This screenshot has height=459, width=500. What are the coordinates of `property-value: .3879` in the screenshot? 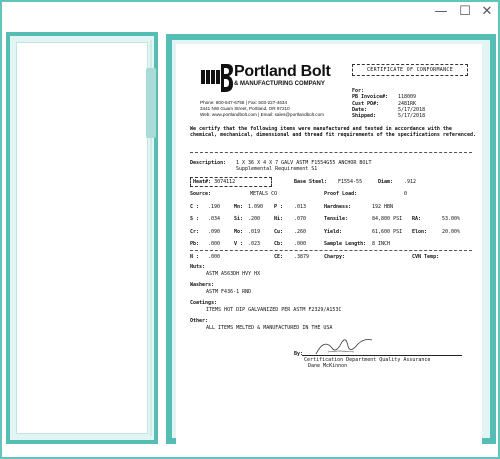 It's located at (302, 256).